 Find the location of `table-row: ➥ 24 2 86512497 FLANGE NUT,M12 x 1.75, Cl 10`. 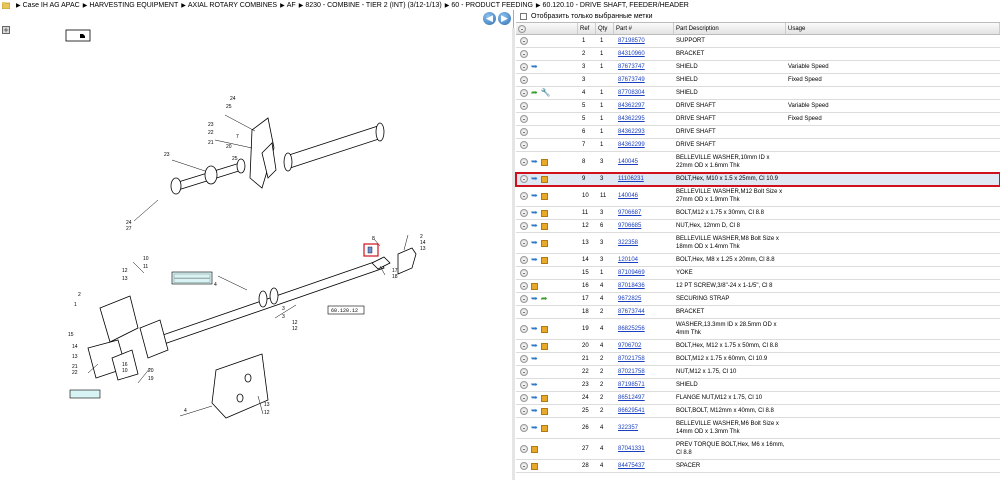

table-row: ➥ 24 2 86512497 FLANGE NUT,M12 x 1.75, Cl 10 is located at coordinates (758, 398).